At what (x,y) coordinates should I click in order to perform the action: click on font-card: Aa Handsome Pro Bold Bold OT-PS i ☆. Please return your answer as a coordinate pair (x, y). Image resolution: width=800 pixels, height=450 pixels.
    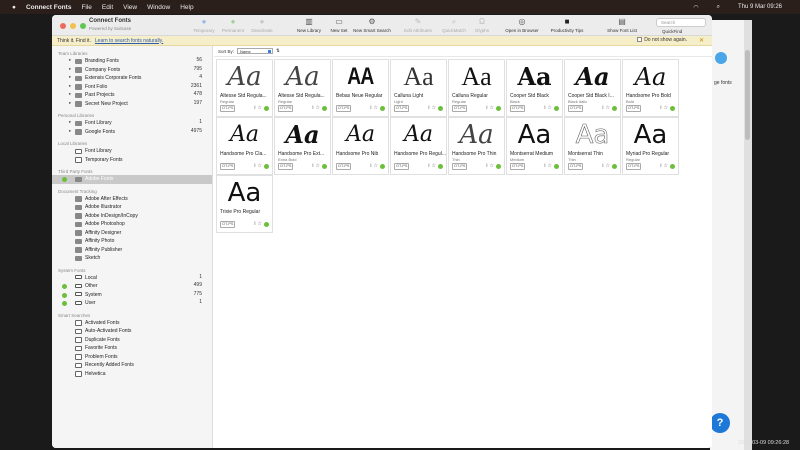
    Looking at the image, I should click on (650, 88).